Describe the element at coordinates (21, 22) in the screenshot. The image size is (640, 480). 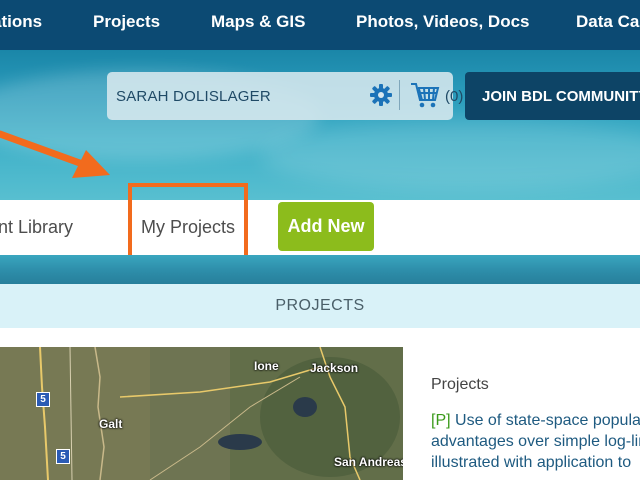
I see `nav-item-publications: ations` at that location.